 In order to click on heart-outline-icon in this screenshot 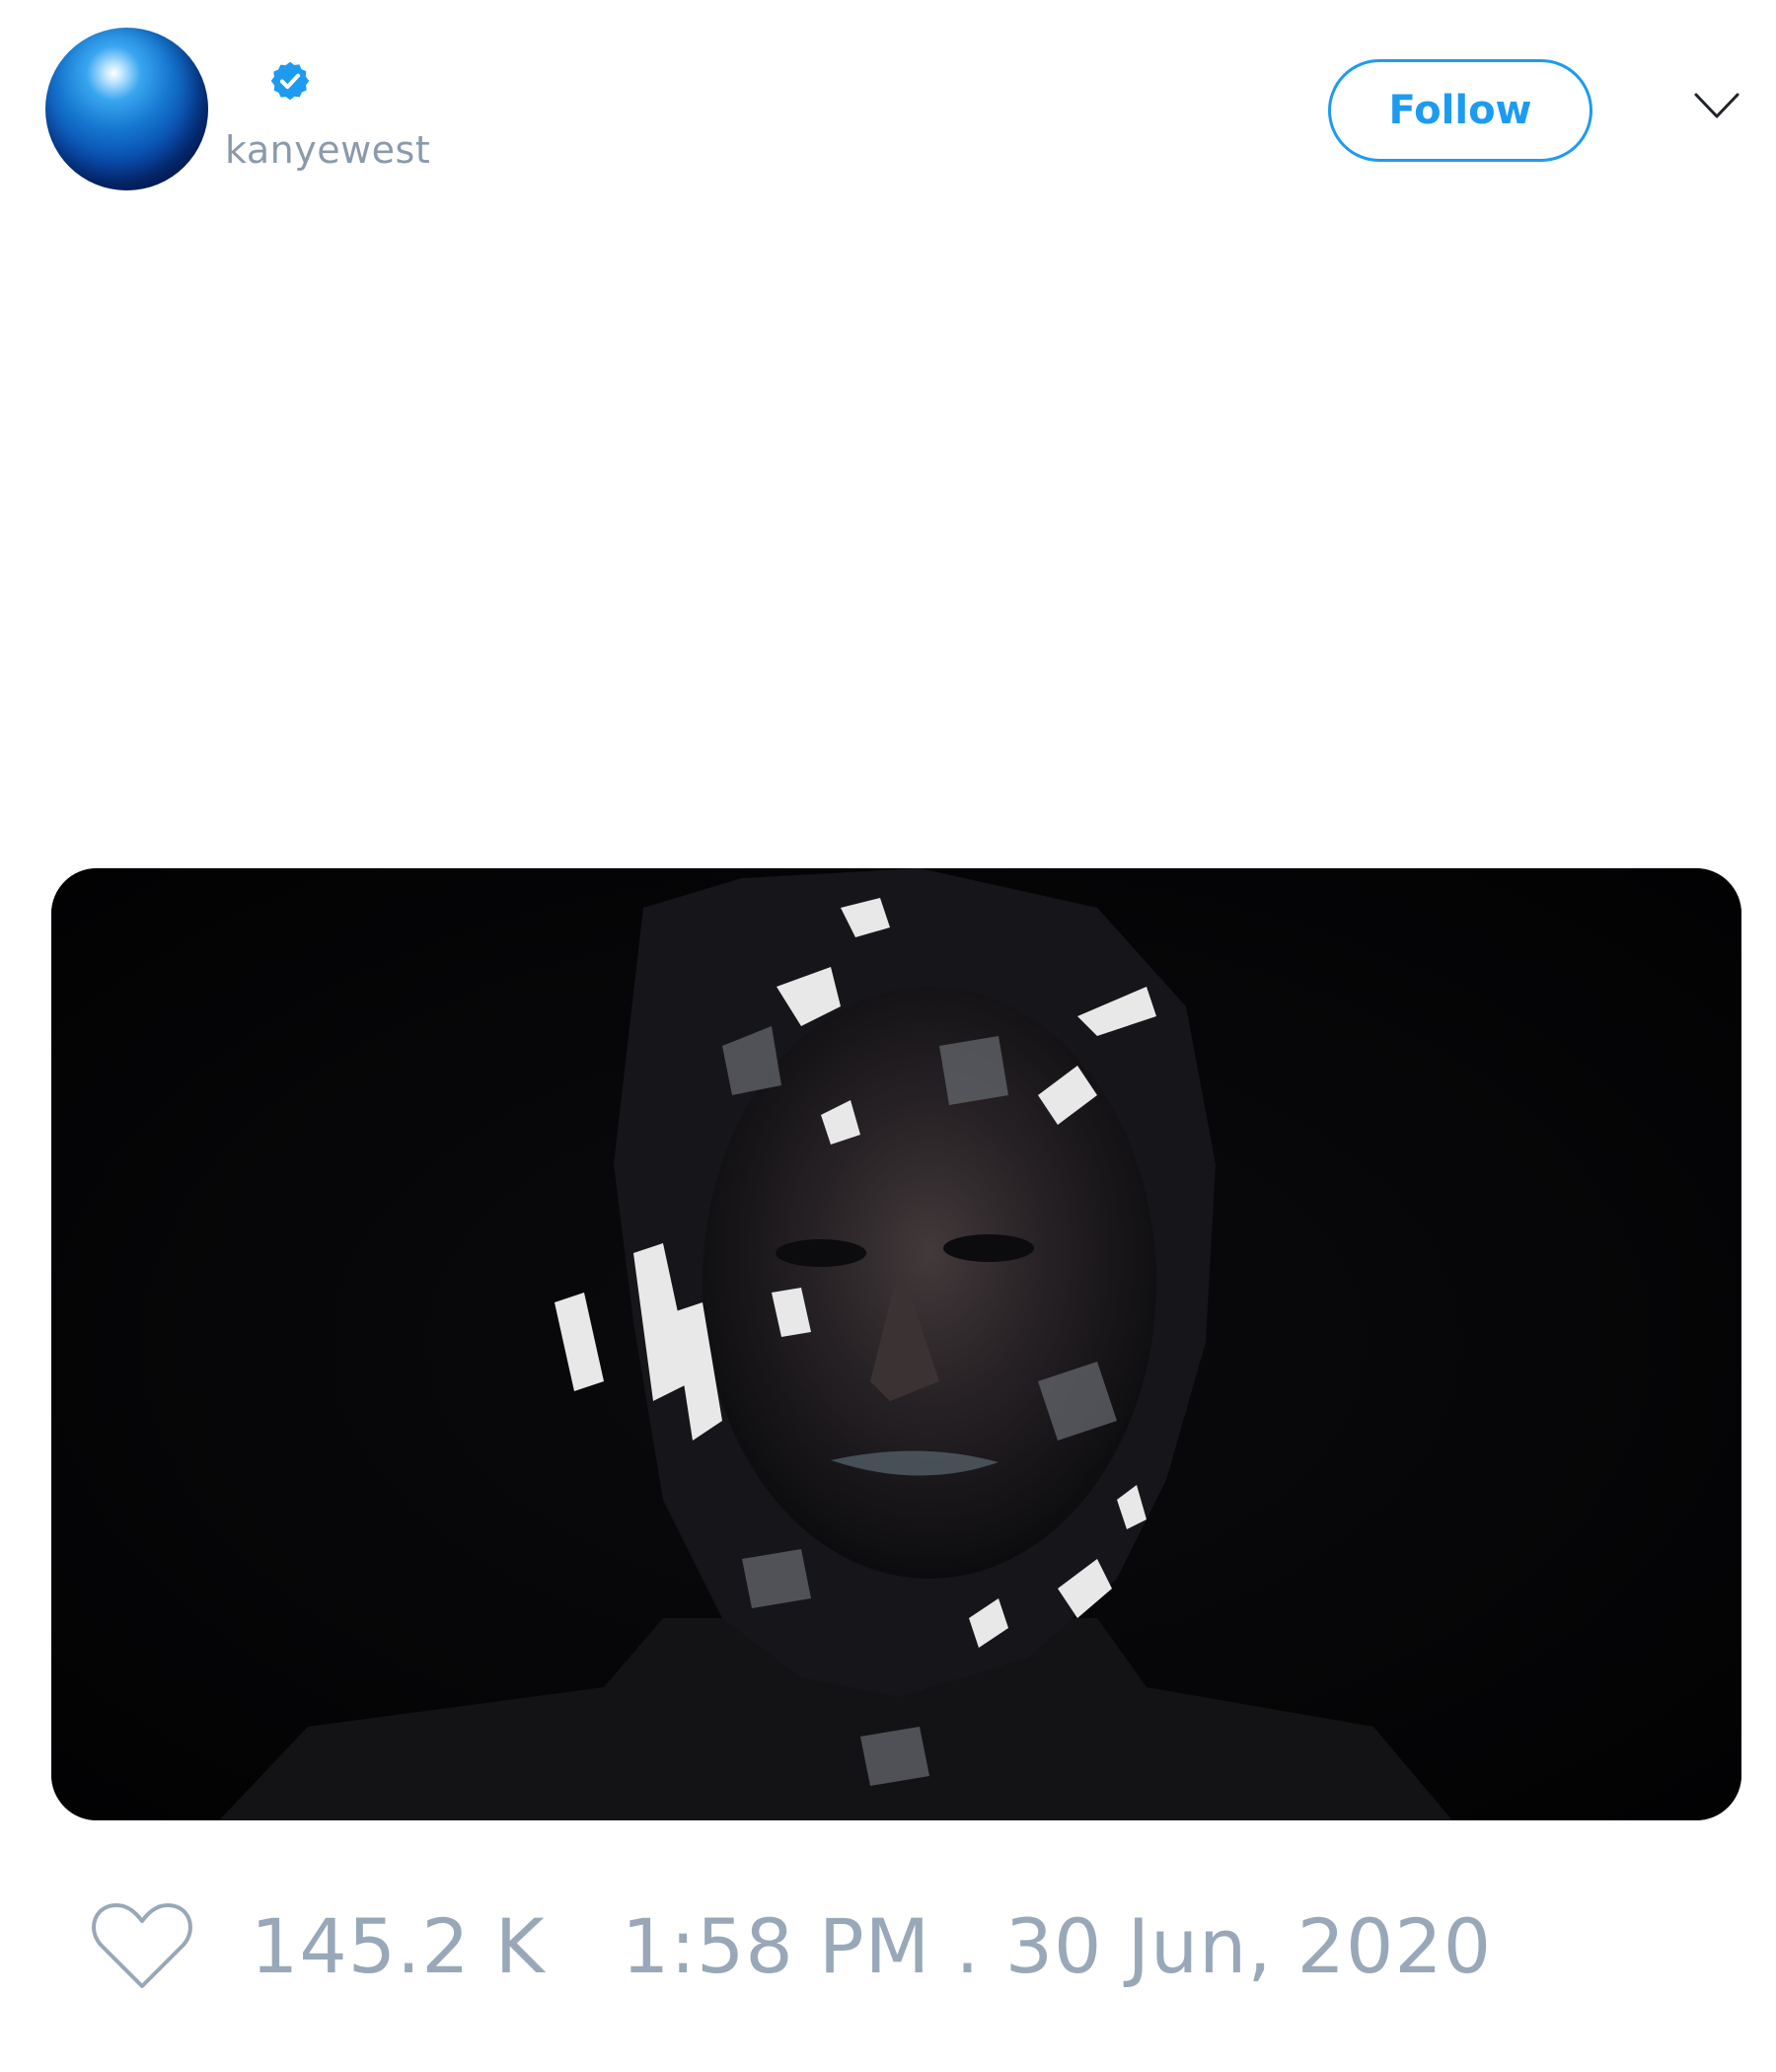, I will do `click(142, 1947)`.